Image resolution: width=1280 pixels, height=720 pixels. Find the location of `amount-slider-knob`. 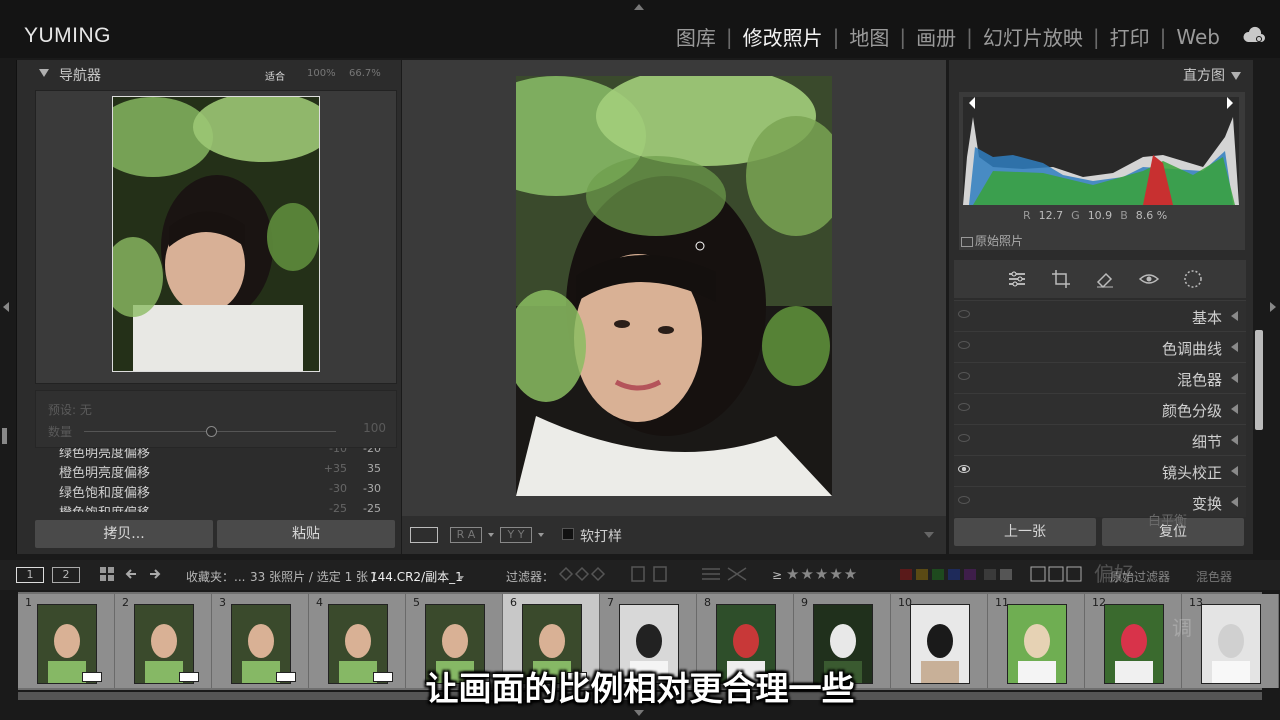

amount-slider-knob is located at coordinates (211, 431).